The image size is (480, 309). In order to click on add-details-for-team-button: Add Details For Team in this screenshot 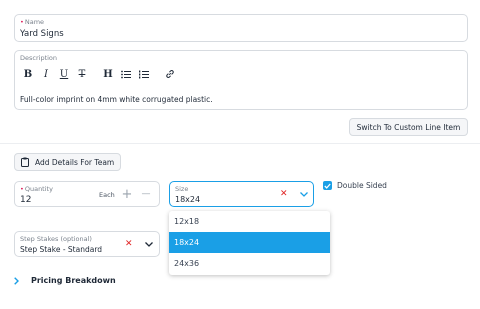, I will do `click(67, 162)`.